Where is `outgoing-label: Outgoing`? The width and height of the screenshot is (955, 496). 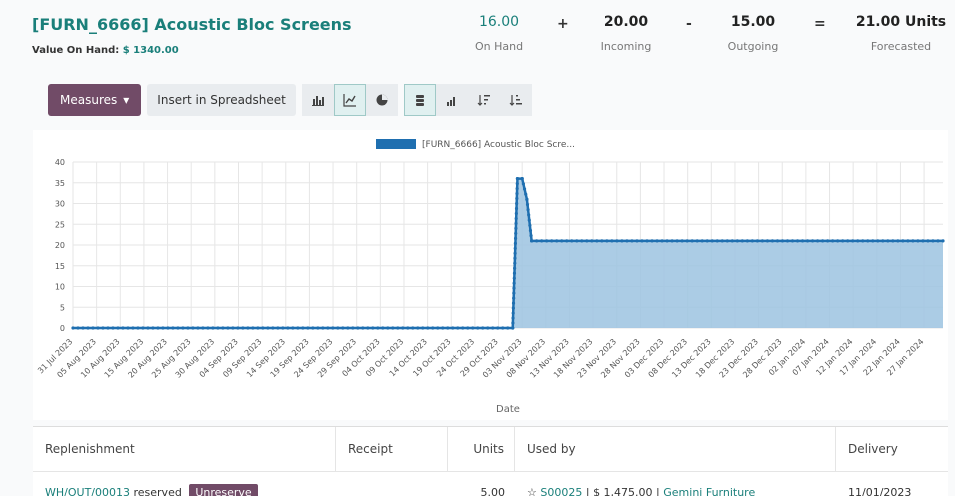 outgoing-label: Outgoing is located at coordinates (753, 46).